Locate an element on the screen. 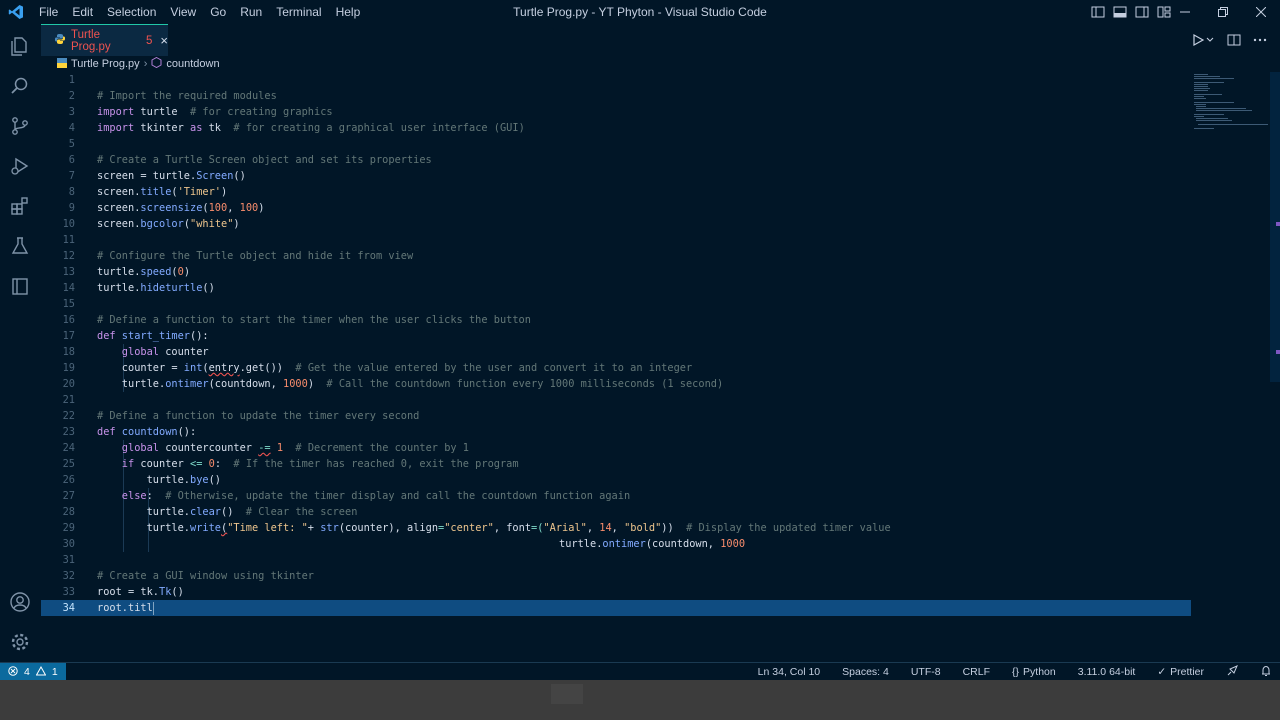 The image size is (1280, 720). text-cursor is located at coordinates (153, 608).